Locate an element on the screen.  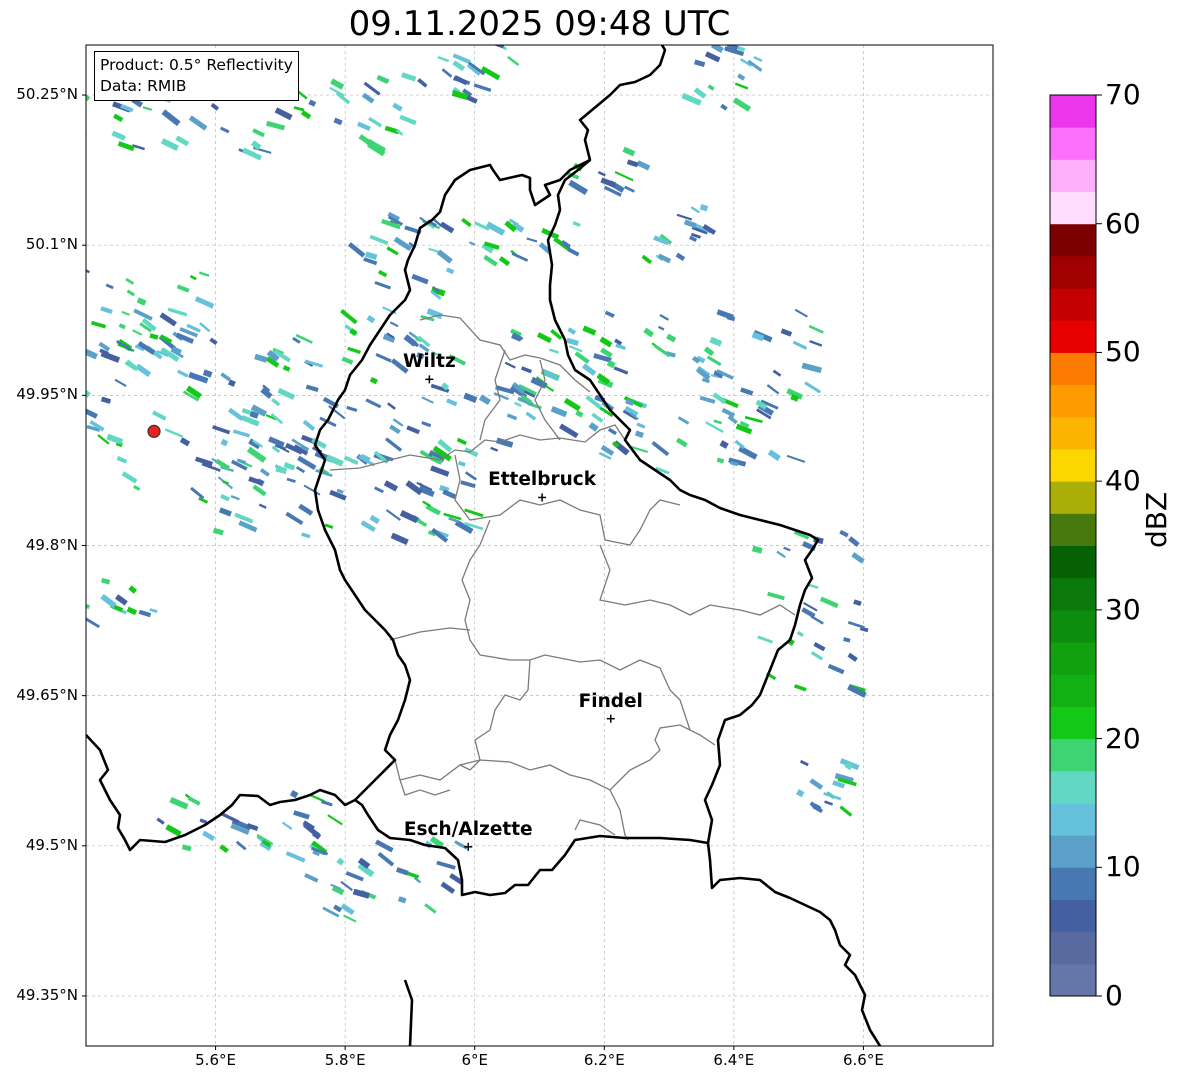
lat-tick-label: 50.1°N is located at coordinates (51, 244).